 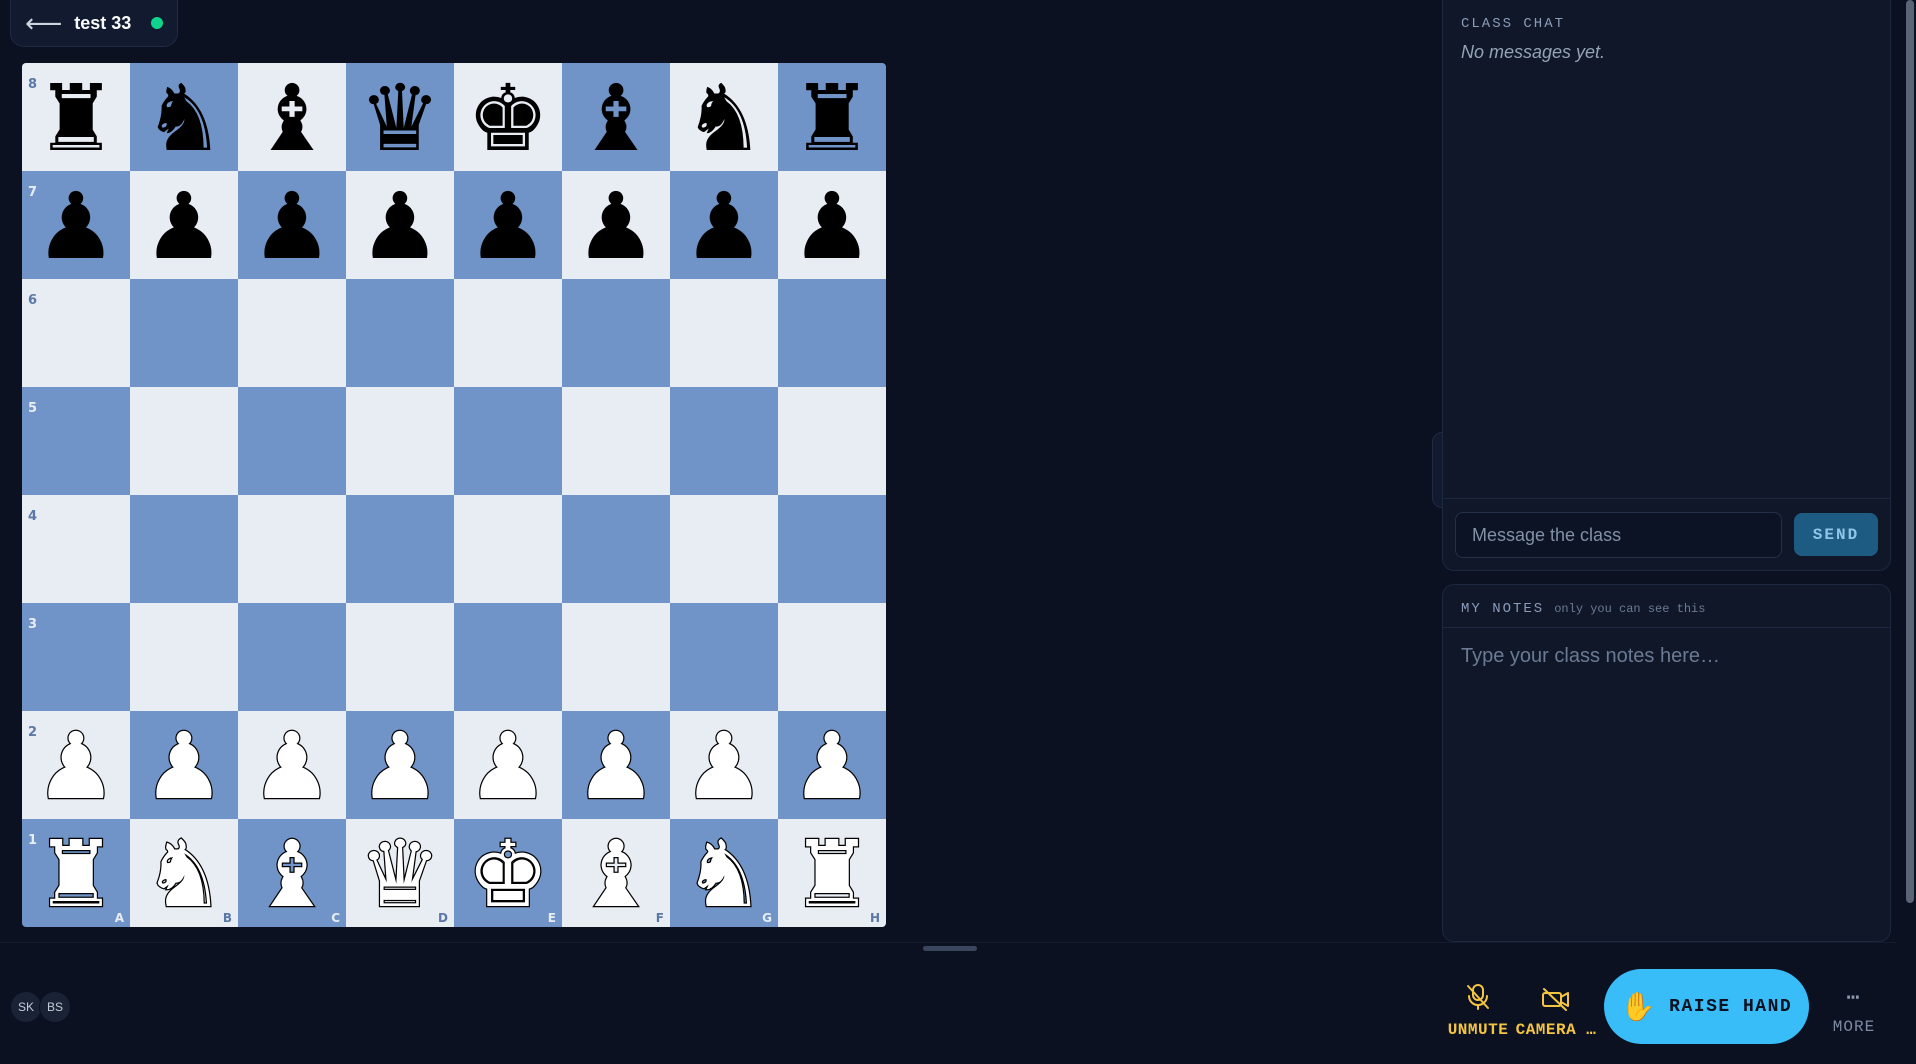 I want to click on square-c4, so click(x=292, y=549).